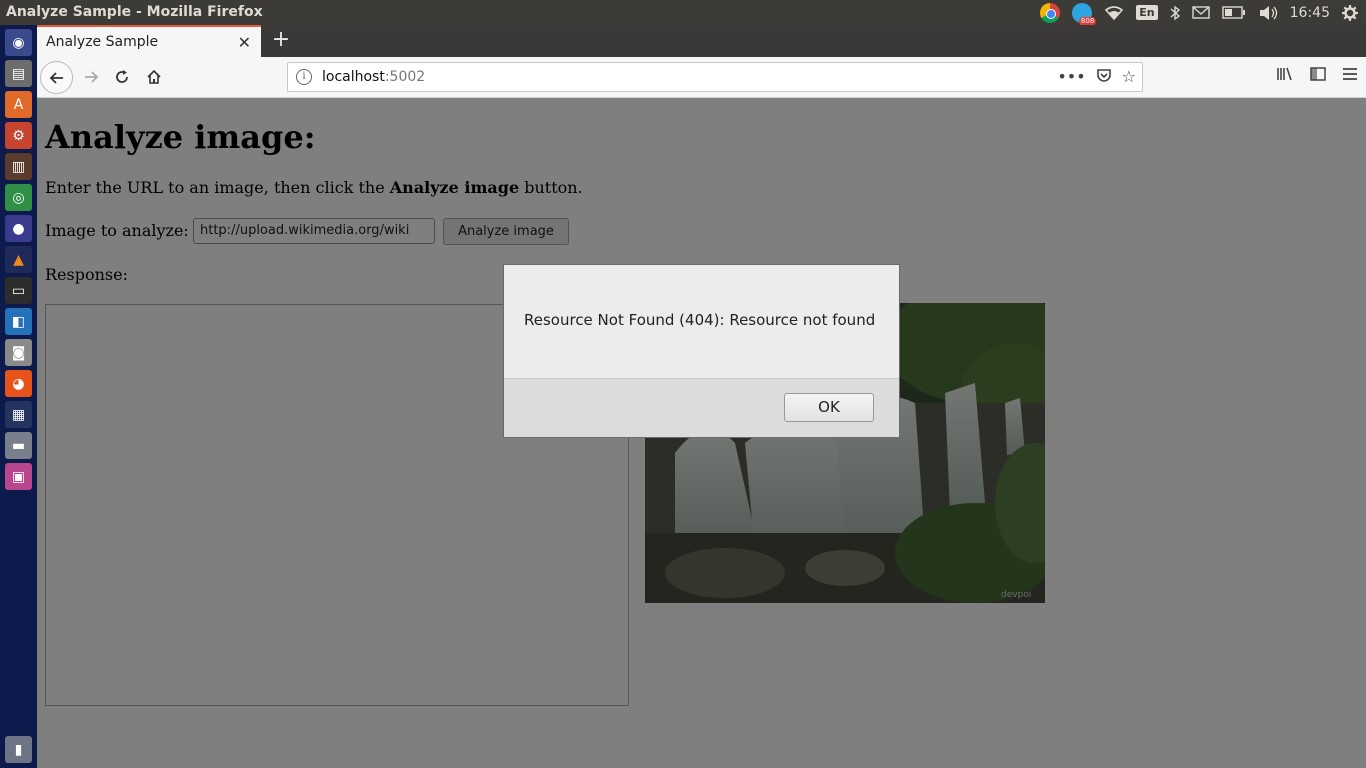  I want to click on tab-title: Analyze Sample, so click(102, 42).